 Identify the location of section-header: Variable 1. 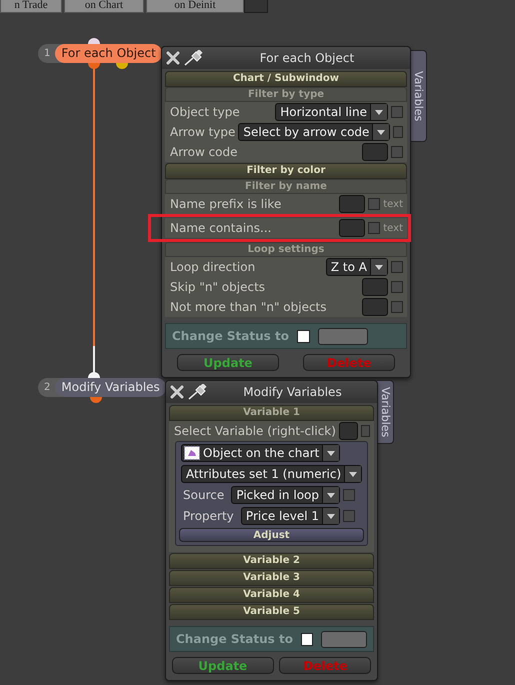
(271, 413).